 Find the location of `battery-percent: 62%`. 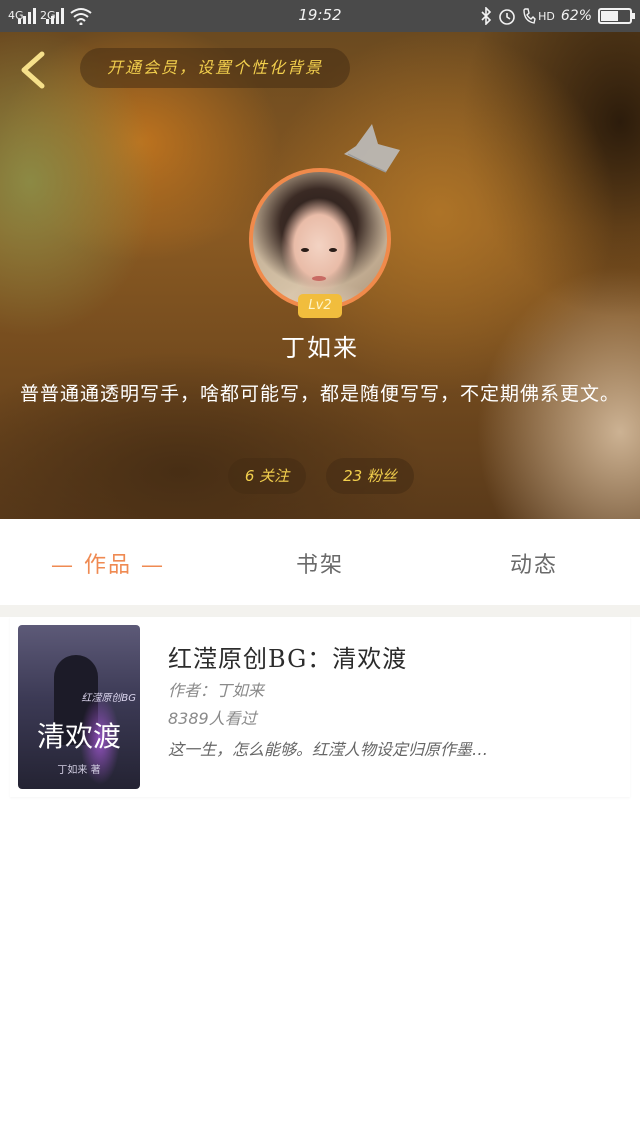

battery-percent: 62% is located at coordinates (576, 16).